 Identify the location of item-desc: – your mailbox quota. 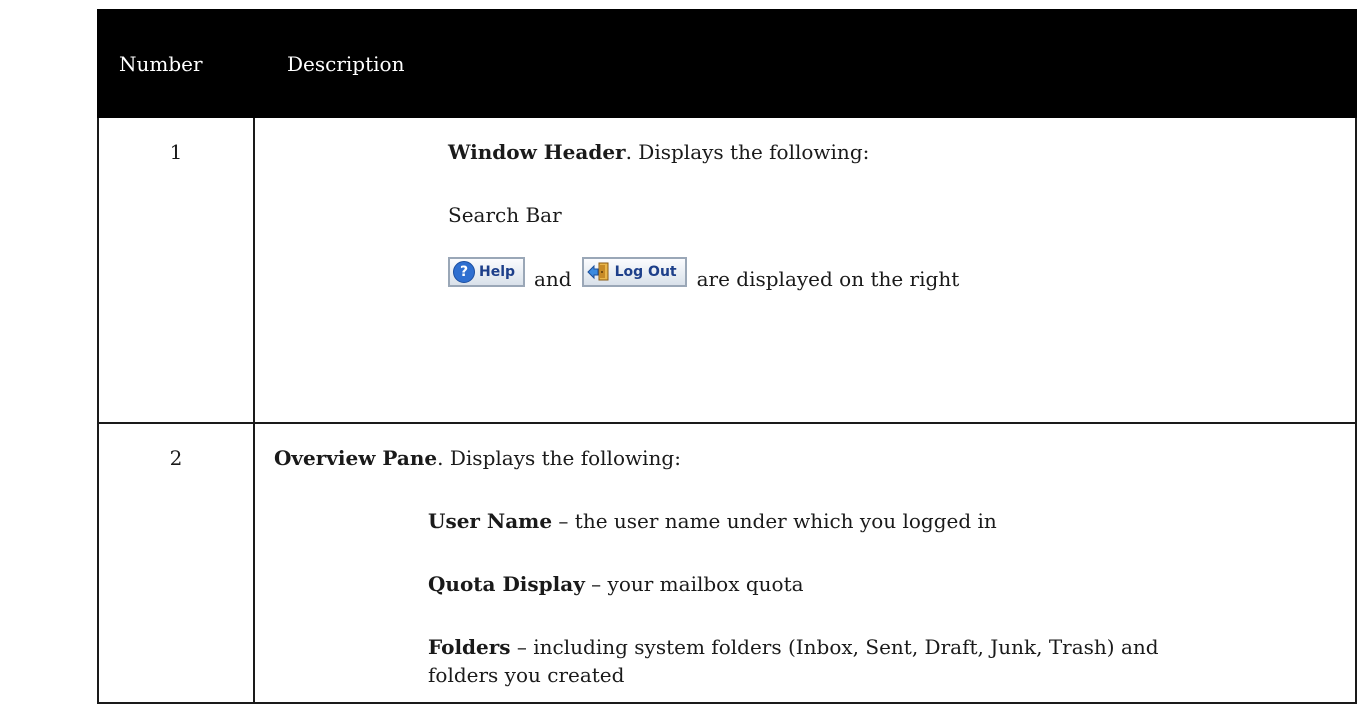
(694, 584).